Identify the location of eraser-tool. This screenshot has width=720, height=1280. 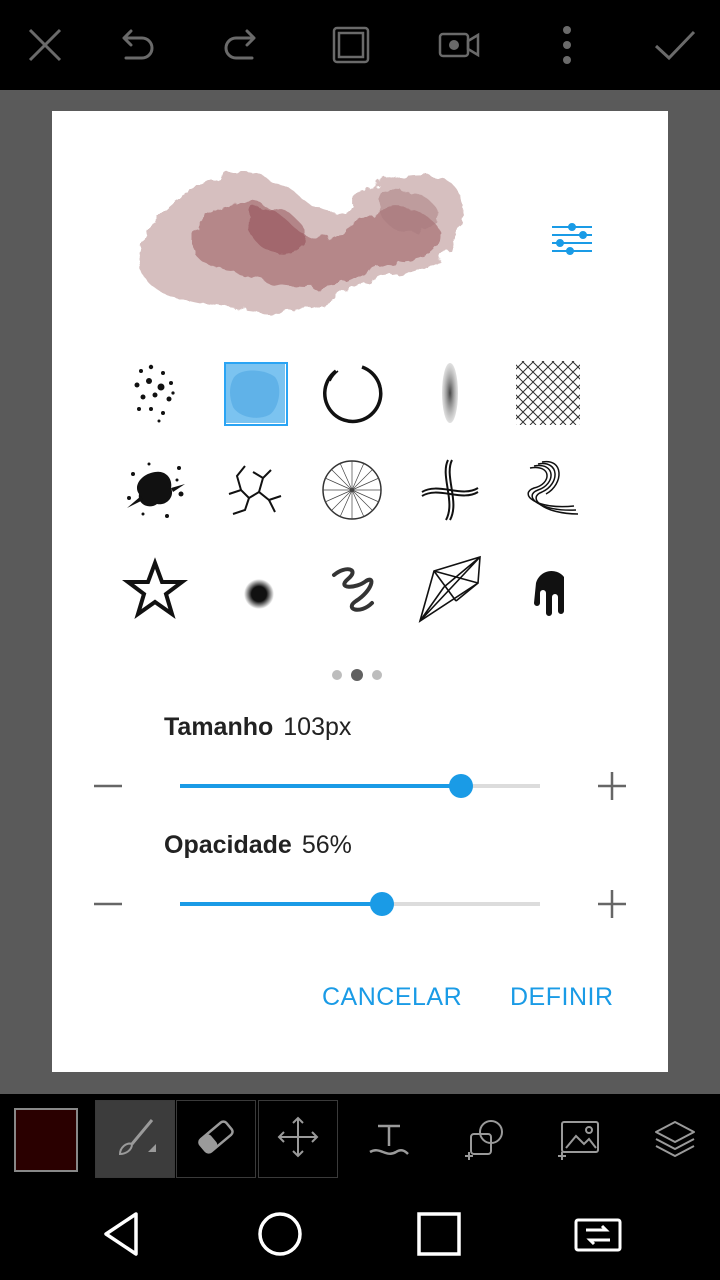
(216, 1139).